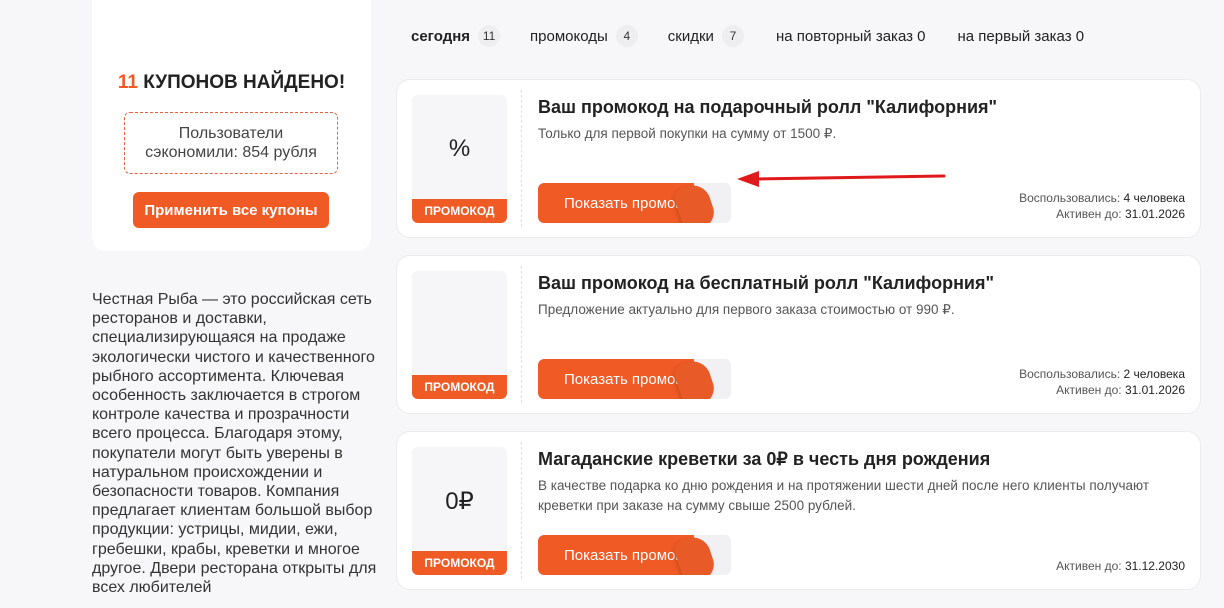 The height and width of the screenshot is (608, 1224). I want to click on annotation-arrow-icon, so click(841, 179).